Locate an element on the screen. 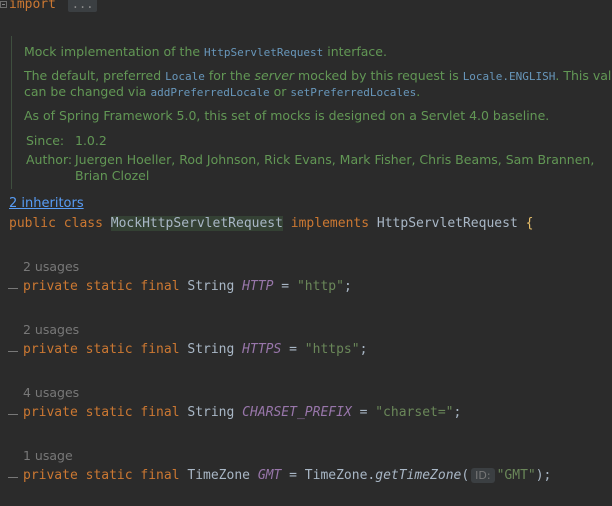  field-name: HTTPS is located at coordinates (261, 349).